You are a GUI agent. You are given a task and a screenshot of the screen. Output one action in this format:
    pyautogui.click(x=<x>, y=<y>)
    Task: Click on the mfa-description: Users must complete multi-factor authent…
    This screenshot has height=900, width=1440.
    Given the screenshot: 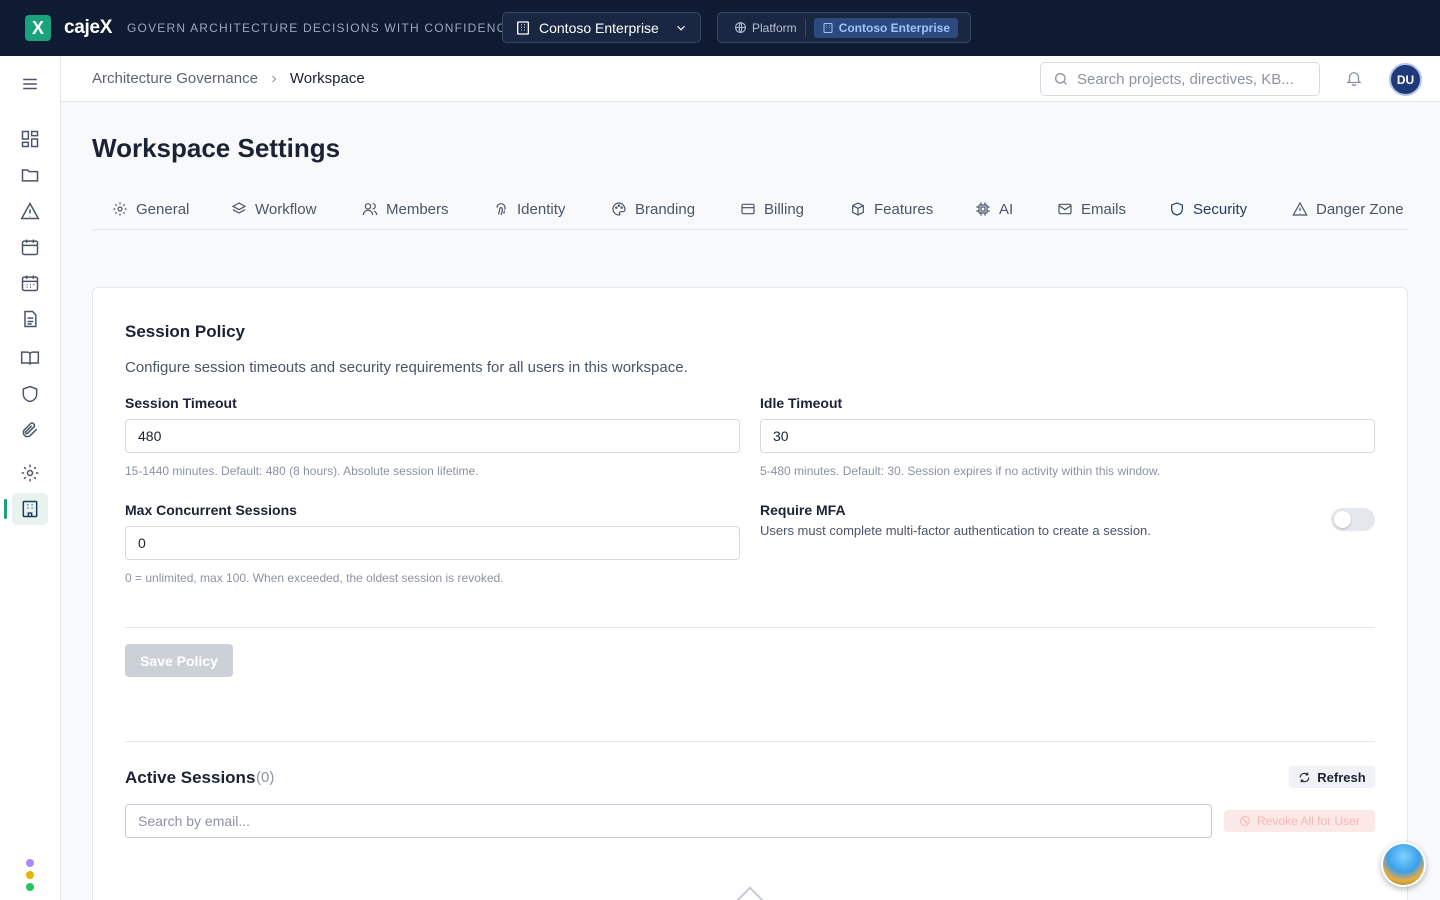 What is the action you would take?
    pyautogui.click(x=955, y=530)
    